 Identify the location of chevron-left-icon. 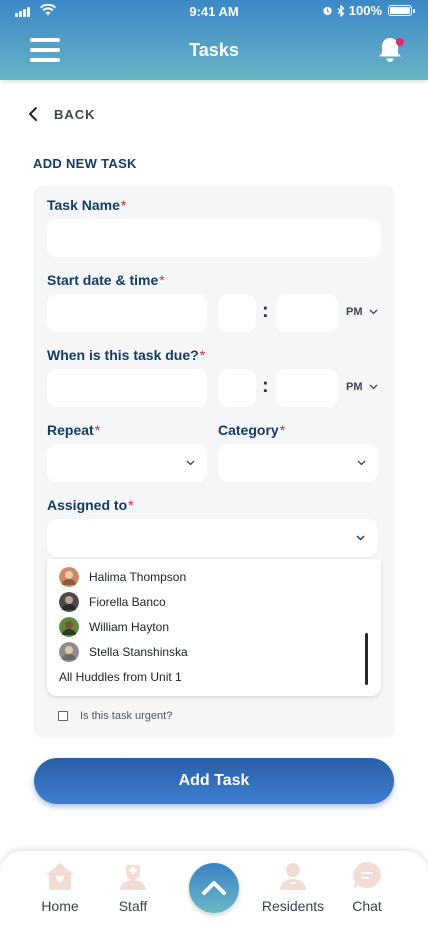
(33, 114).